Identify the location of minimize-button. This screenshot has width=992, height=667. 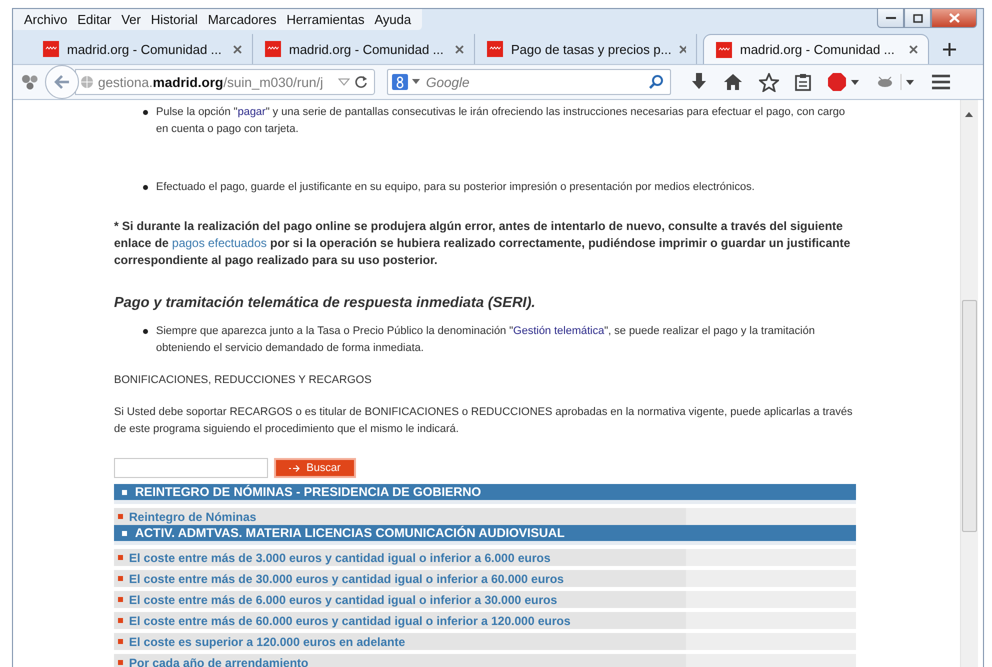
(890, 18).